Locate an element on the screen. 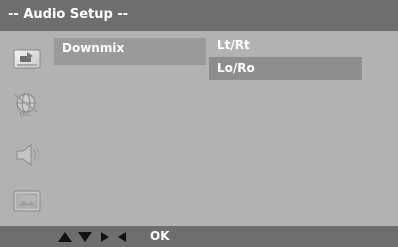  menu-item-downmix: Downmix is located at coordinates (130, 51).